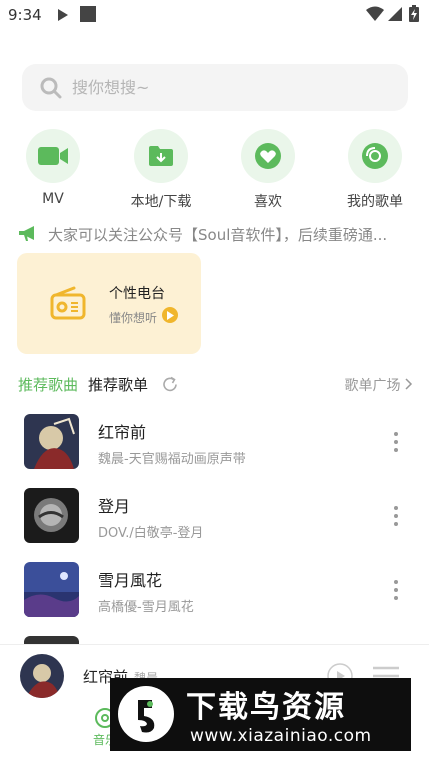 This screenshot has width=429, height=762. What do you see at coordinates (161, 202) in the screenshot?
I see `quick-label-local-download: 本地/下载` at bounding box center [161, 202].